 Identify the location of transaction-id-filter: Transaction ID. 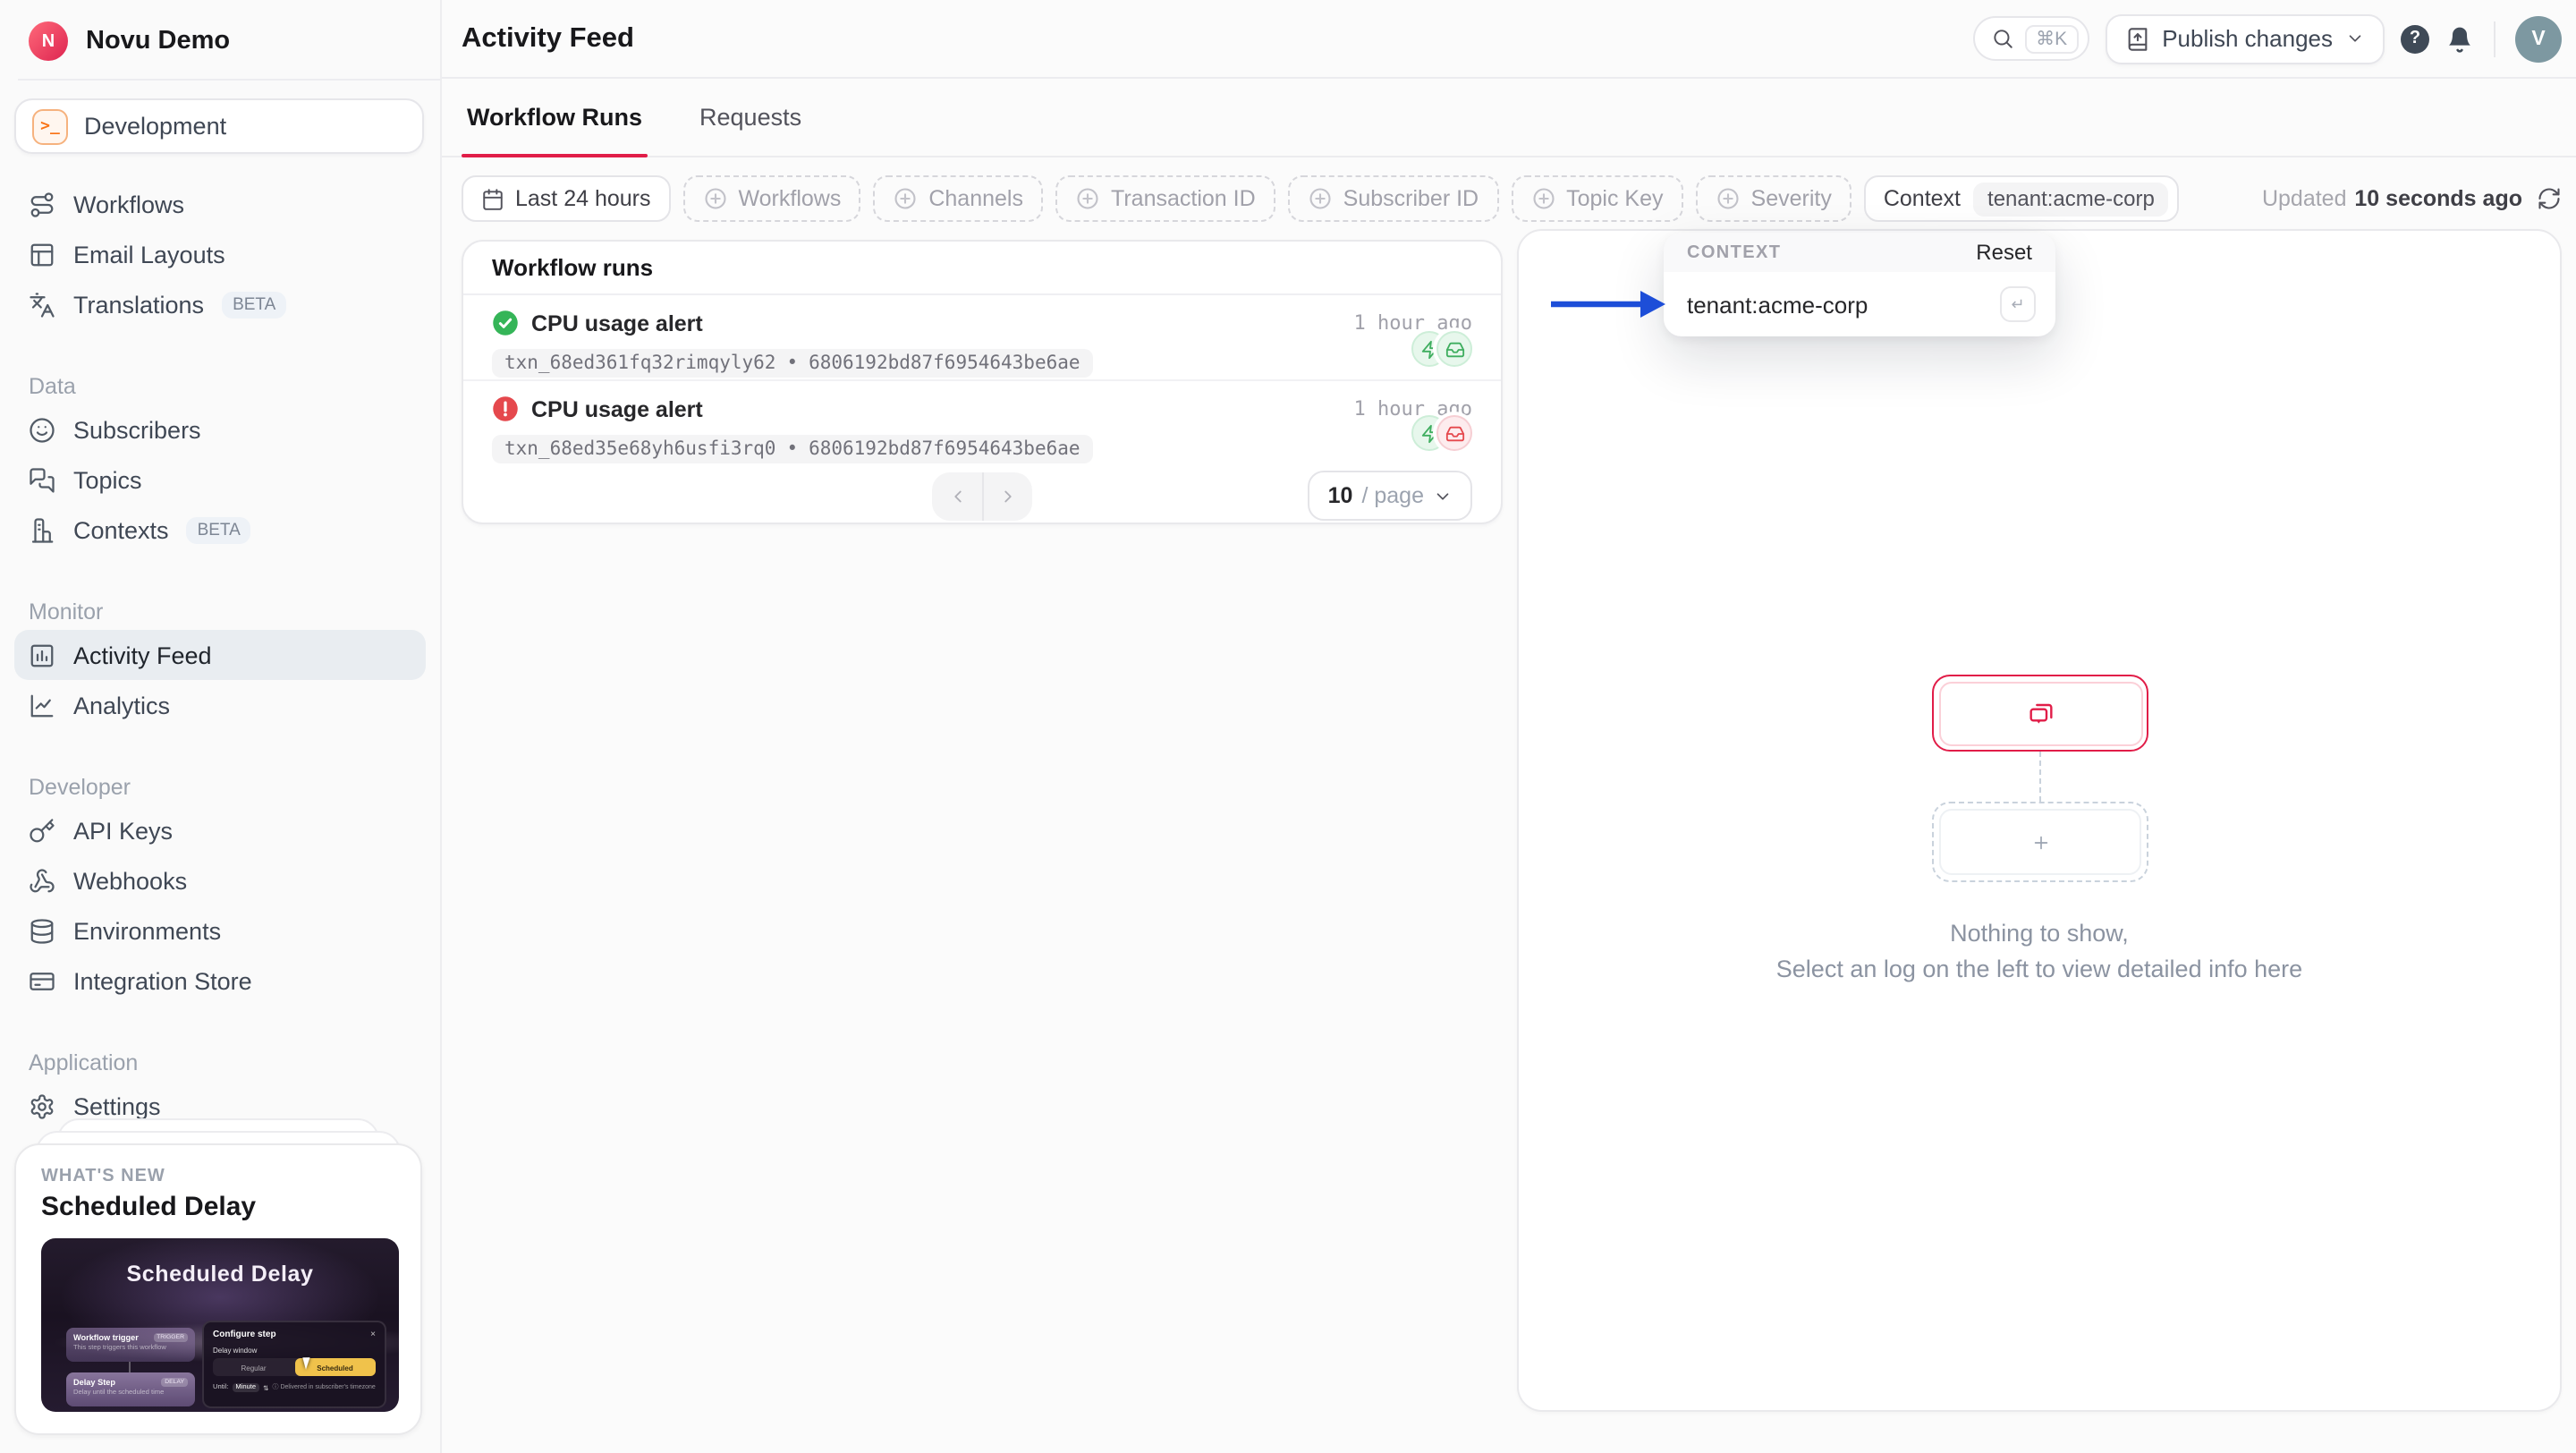
(1165, 198).